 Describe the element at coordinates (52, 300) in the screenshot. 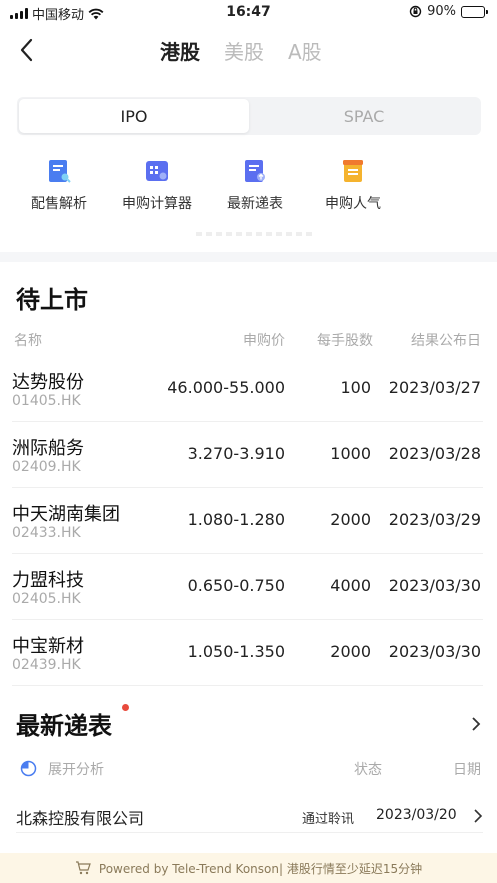

I see `pending-title: 待上市` at that location.